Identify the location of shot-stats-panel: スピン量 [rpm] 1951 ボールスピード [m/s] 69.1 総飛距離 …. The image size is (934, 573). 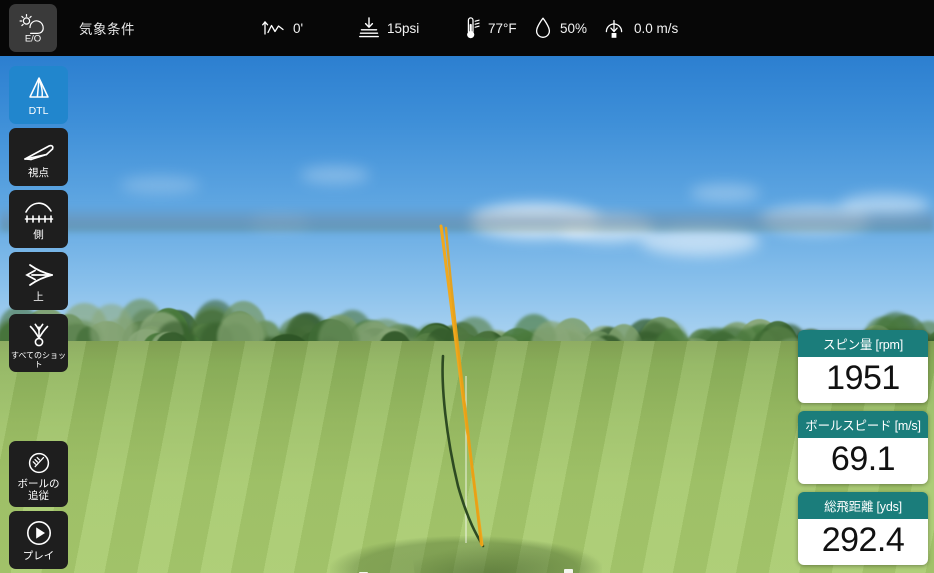
(863, 451).